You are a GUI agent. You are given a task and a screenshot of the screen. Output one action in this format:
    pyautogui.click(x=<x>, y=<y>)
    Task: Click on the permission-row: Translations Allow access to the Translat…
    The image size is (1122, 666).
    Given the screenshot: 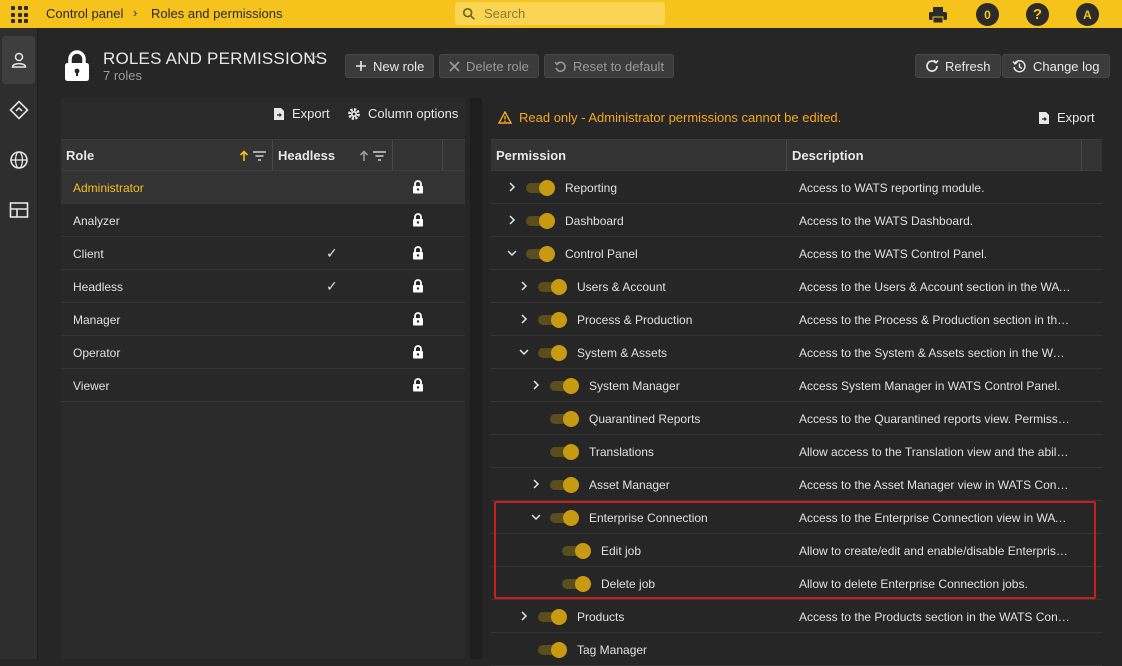 What is the action you would take?
    pyautogui.click(x=796, y=451)
    